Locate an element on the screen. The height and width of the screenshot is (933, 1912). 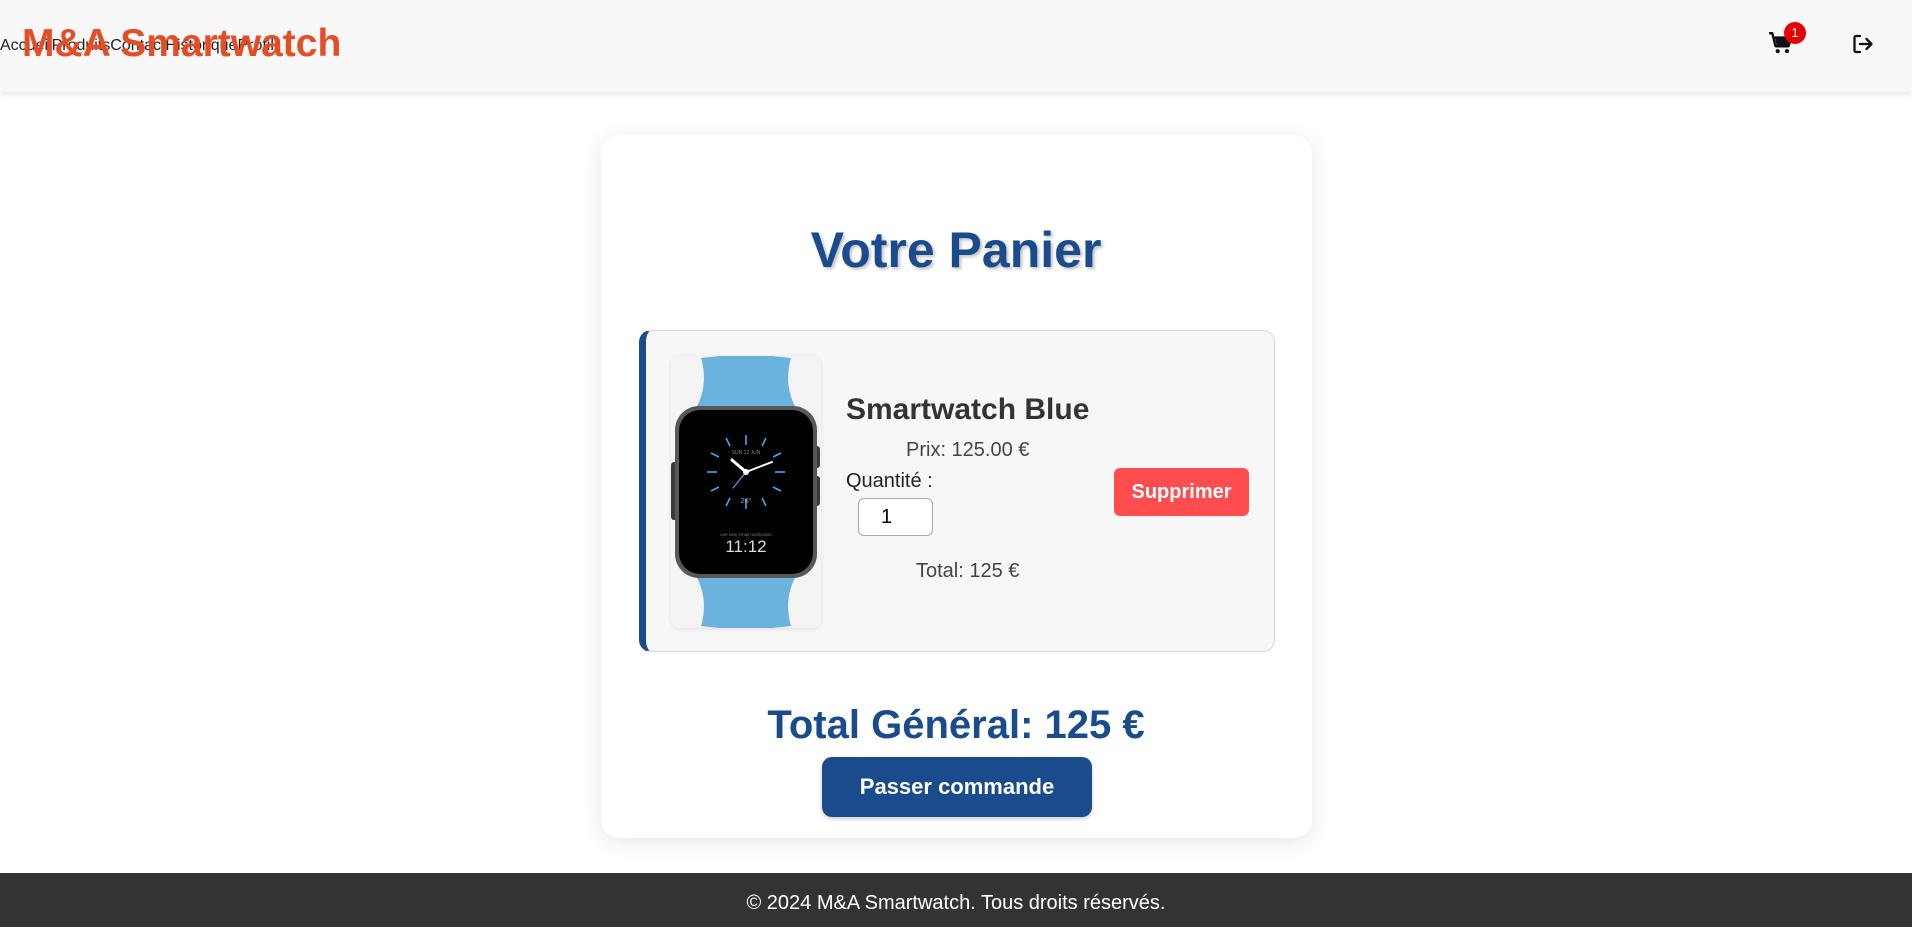
quantity-input is located at coordinates (895, 517).